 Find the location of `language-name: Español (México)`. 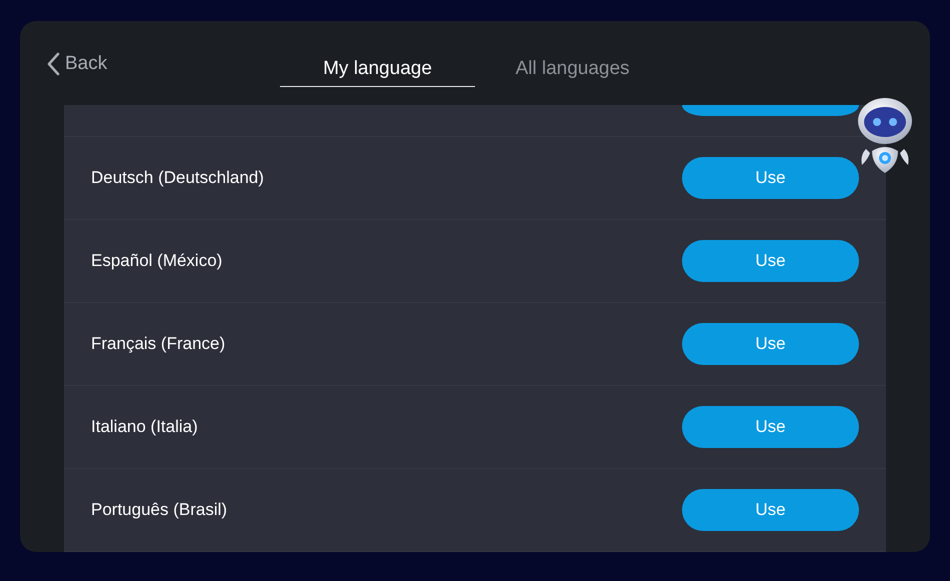

language-name: Español (México) is located at coordinates (156, 261).